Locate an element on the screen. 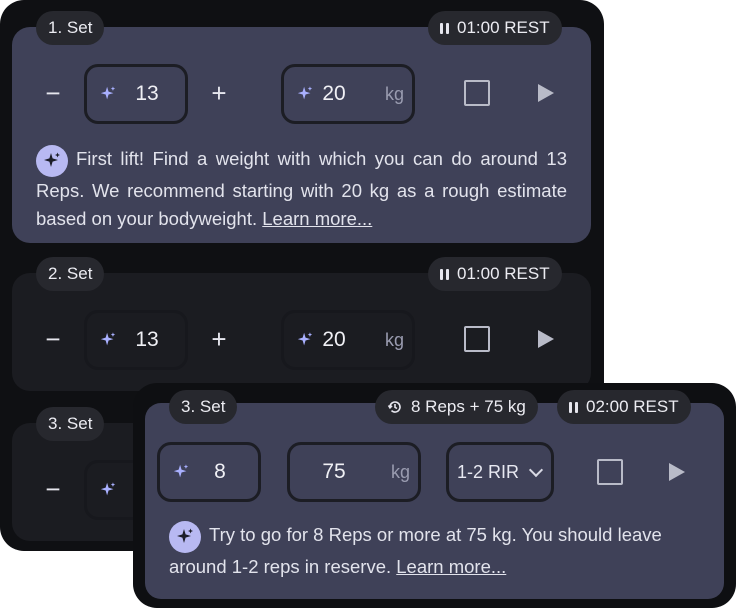 This screenshot has height=608, width=736. rir-value: 1-2 RIR is located at coordinates (488, 471).